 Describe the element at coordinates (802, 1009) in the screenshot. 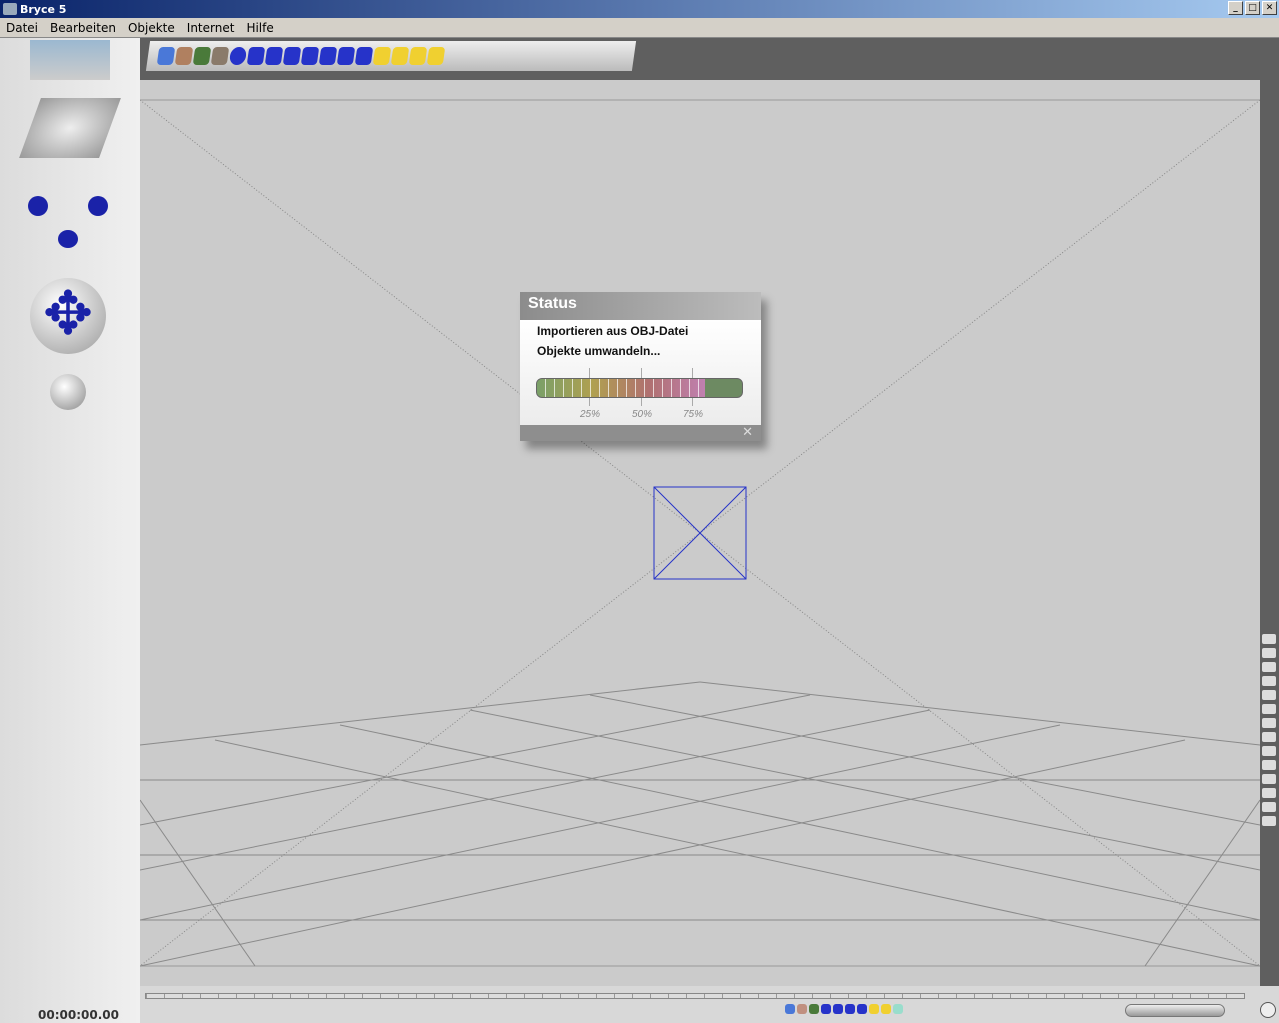

I see `select-terrain-icon` at that location.